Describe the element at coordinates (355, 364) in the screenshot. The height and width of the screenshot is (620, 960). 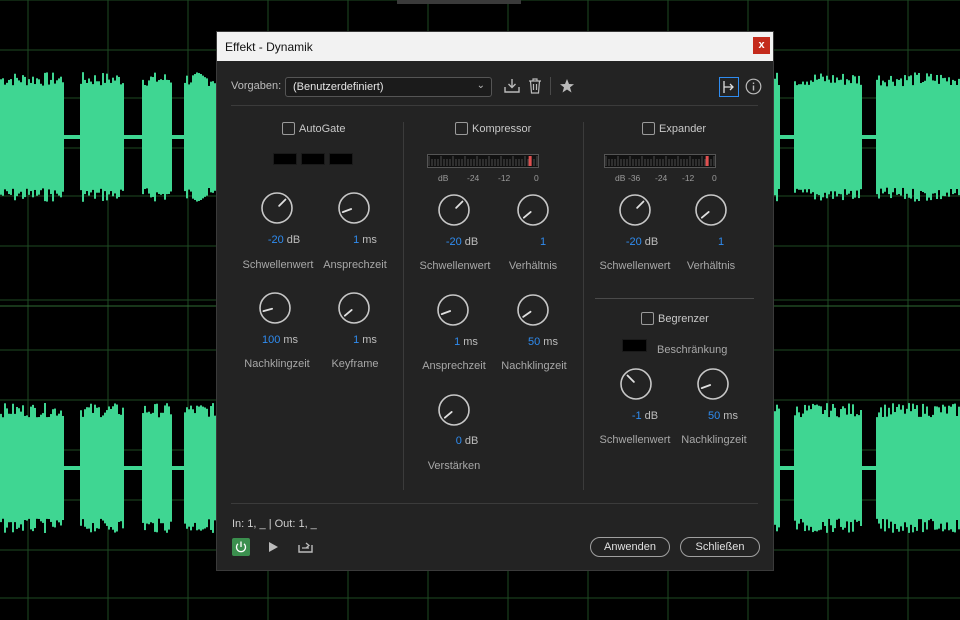
I see `autogate-hold-caption: Keyframe` at that location.